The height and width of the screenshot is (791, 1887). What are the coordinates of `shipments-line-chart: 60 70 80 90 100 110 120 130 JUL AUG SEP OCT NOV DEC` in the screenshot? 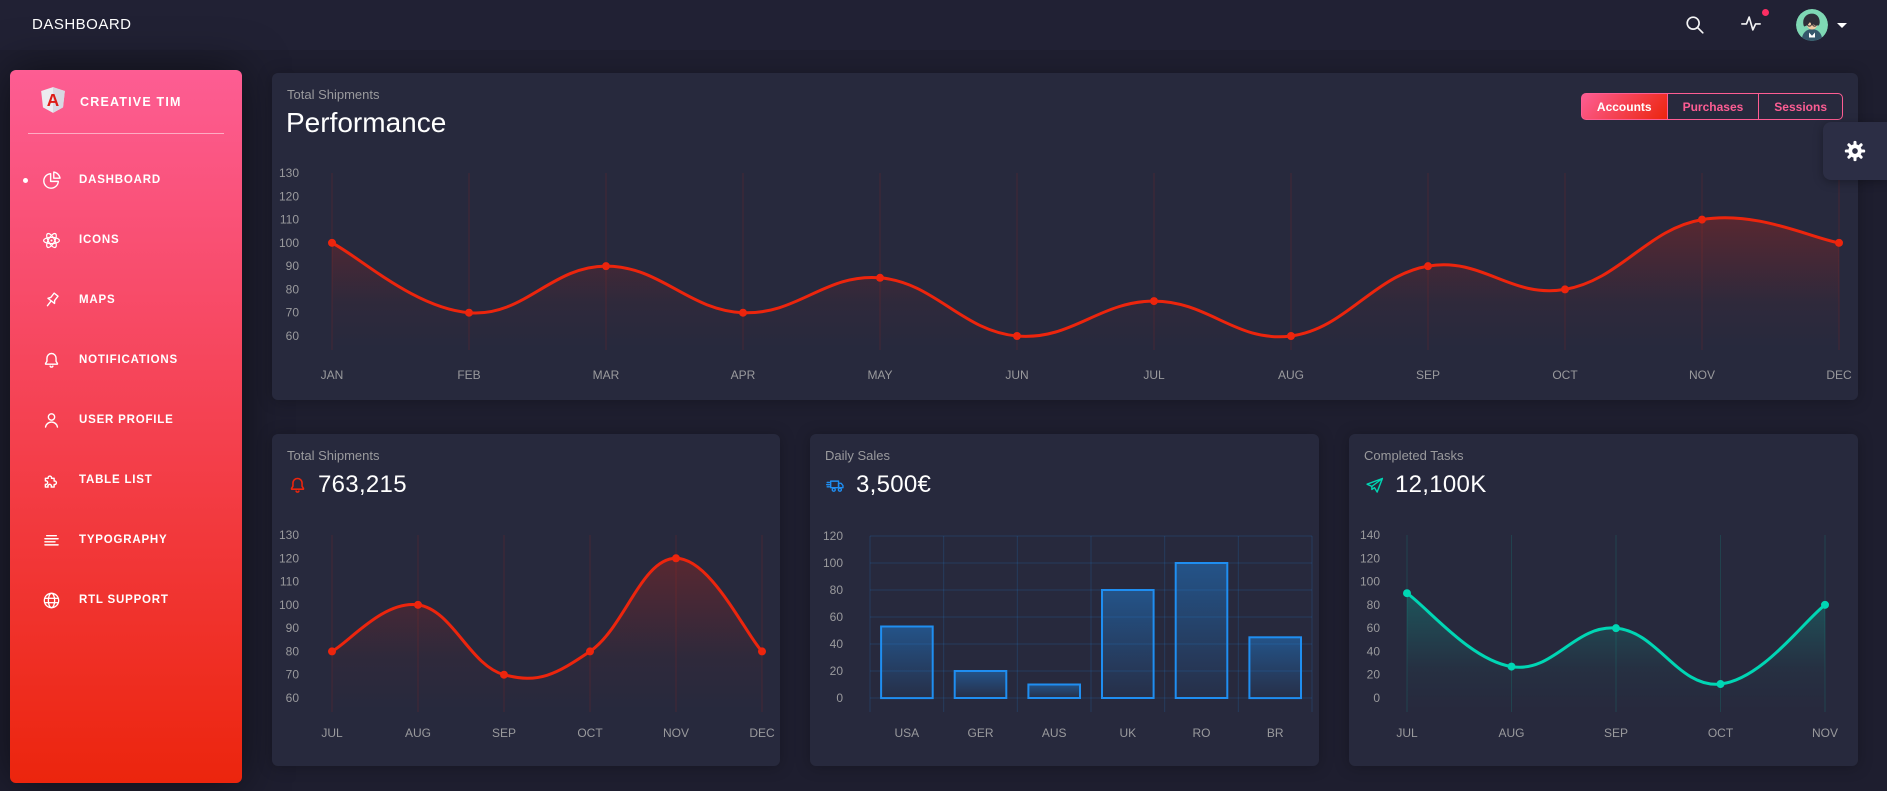 It's located at (526, 640).